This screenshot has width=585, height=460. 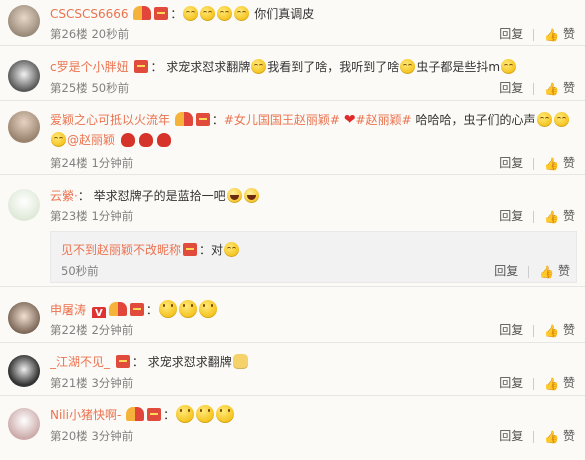 What do you see at coordinates (91, 140) in the screenshot?
I see `mention-link: @赵丽颖` at bounding box center [91, 140].